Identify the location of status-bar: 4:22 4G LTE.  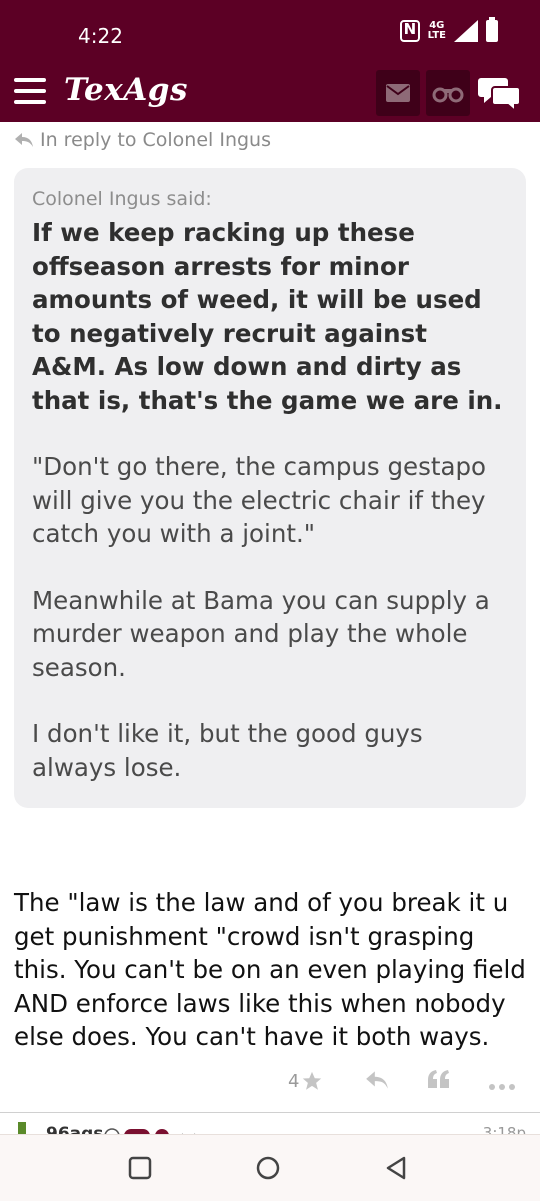
(270, 32).